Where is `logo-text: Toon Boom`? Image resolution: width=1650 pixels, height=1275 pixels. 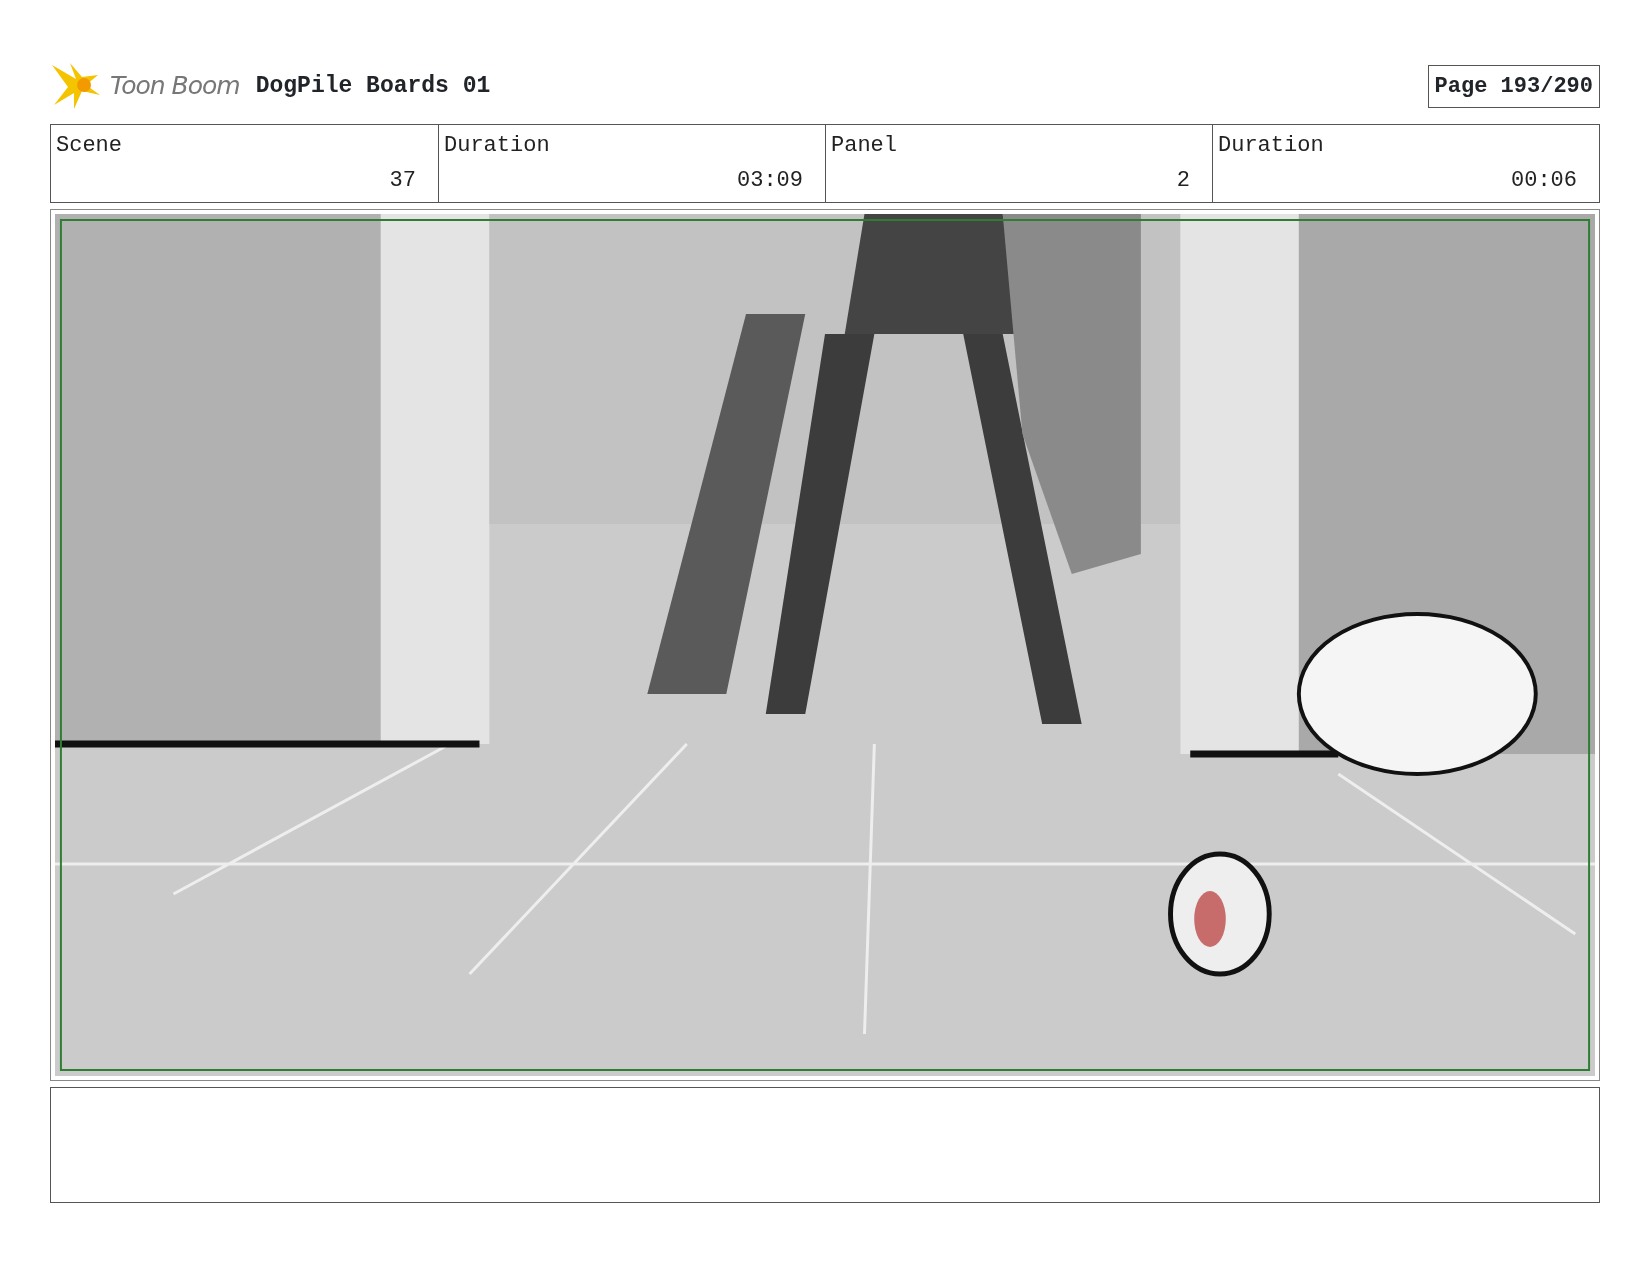
logo-text: Toon Boom is located at coordinates (175, 86).